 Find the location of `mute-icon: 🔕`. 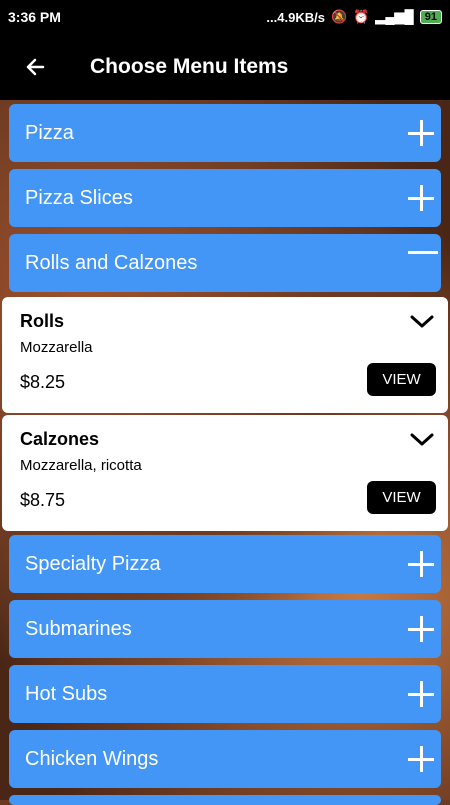

mute-icon: 🔕 is located at coordinates (339, 16).